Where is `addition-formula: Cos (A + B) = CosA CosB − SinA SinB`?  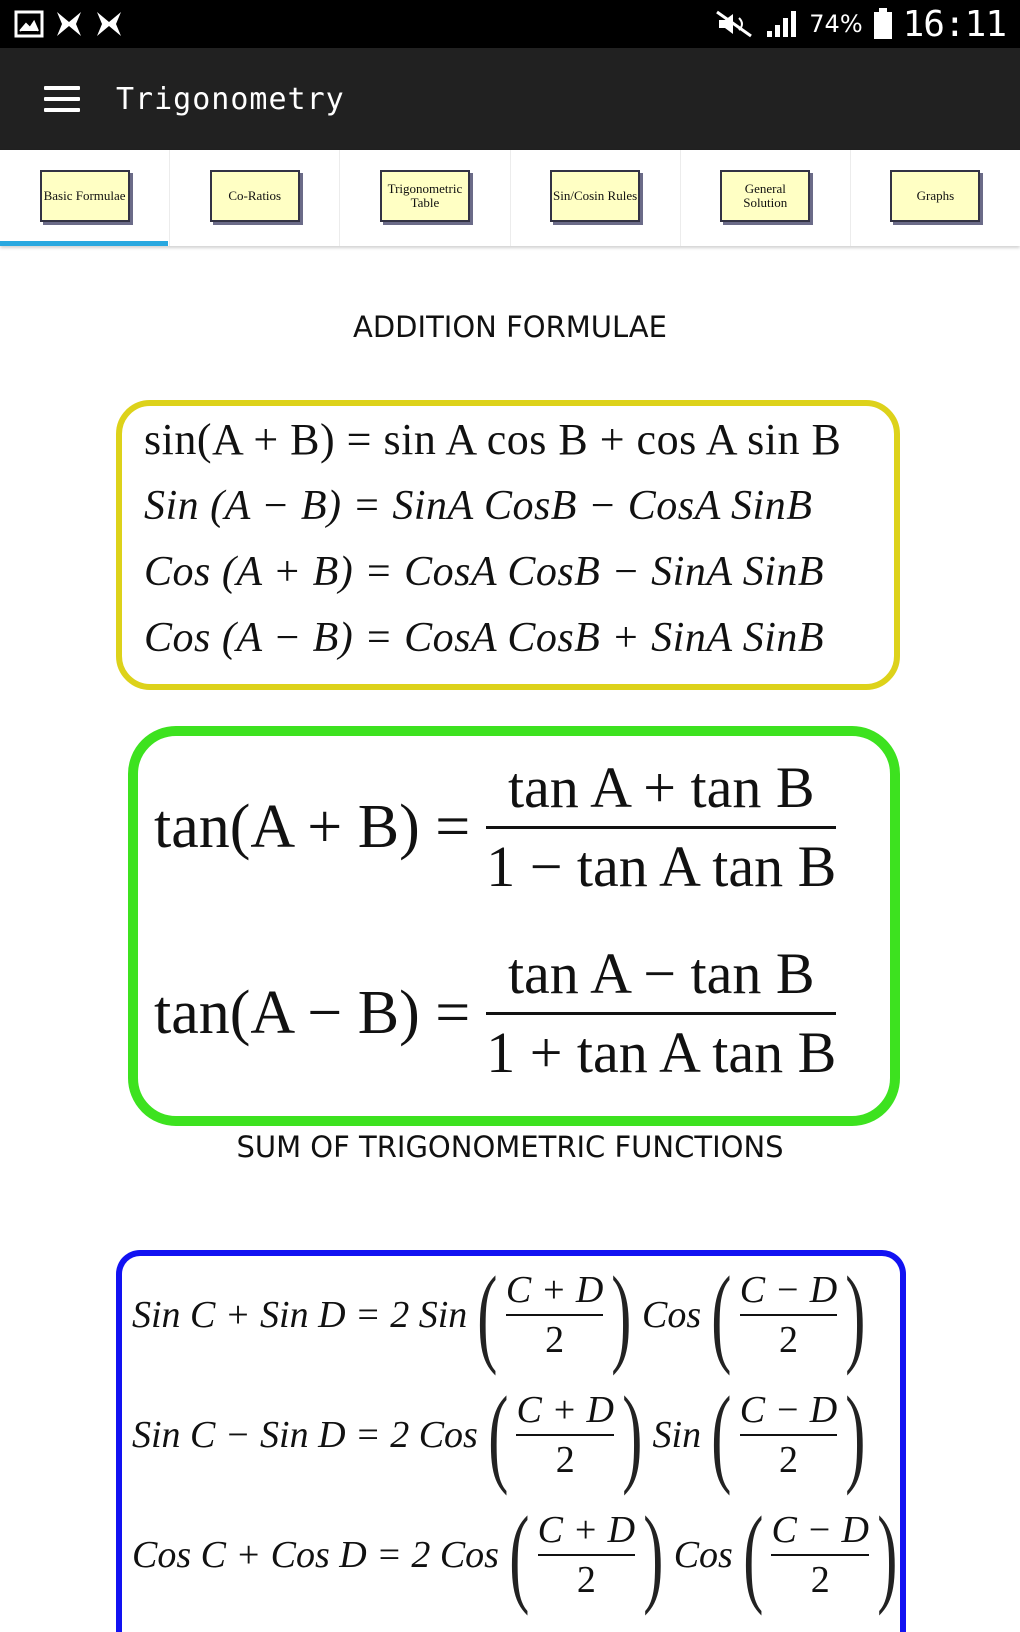
addition-formula: Cos (A + B) = CosA CosB − SinA SinB is located at coordinates (484, 572).